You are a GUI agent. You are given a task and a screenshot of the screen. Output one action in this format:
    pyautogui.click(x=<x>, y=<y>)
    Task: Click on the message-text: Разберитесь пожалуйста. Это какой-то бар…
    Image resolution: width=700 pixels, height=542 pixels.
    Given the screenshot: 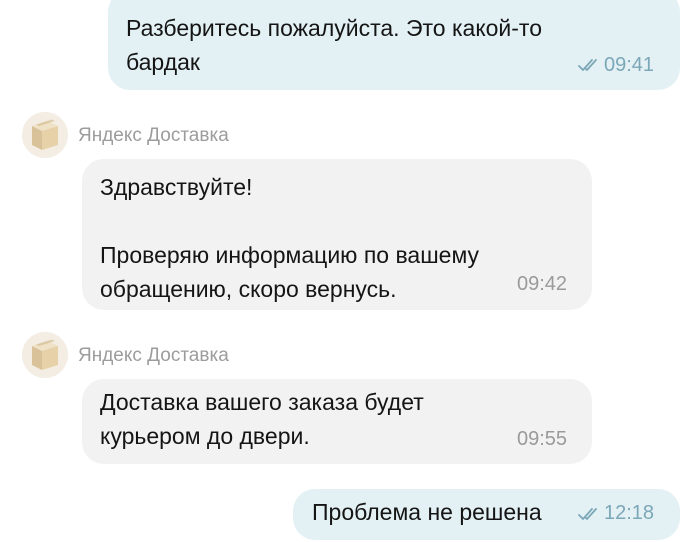 What is the action you would take?
    pyautogui.click(x=334, y=45)
    